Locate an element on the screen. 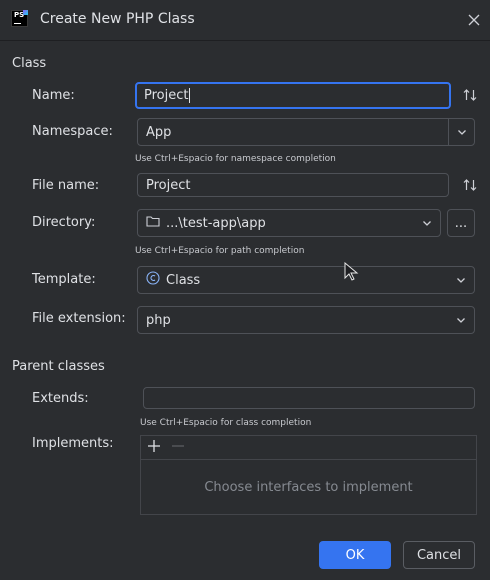  directory-hint: Use Ctrl+Espacio for path completion is located at coordinates (220, 251).